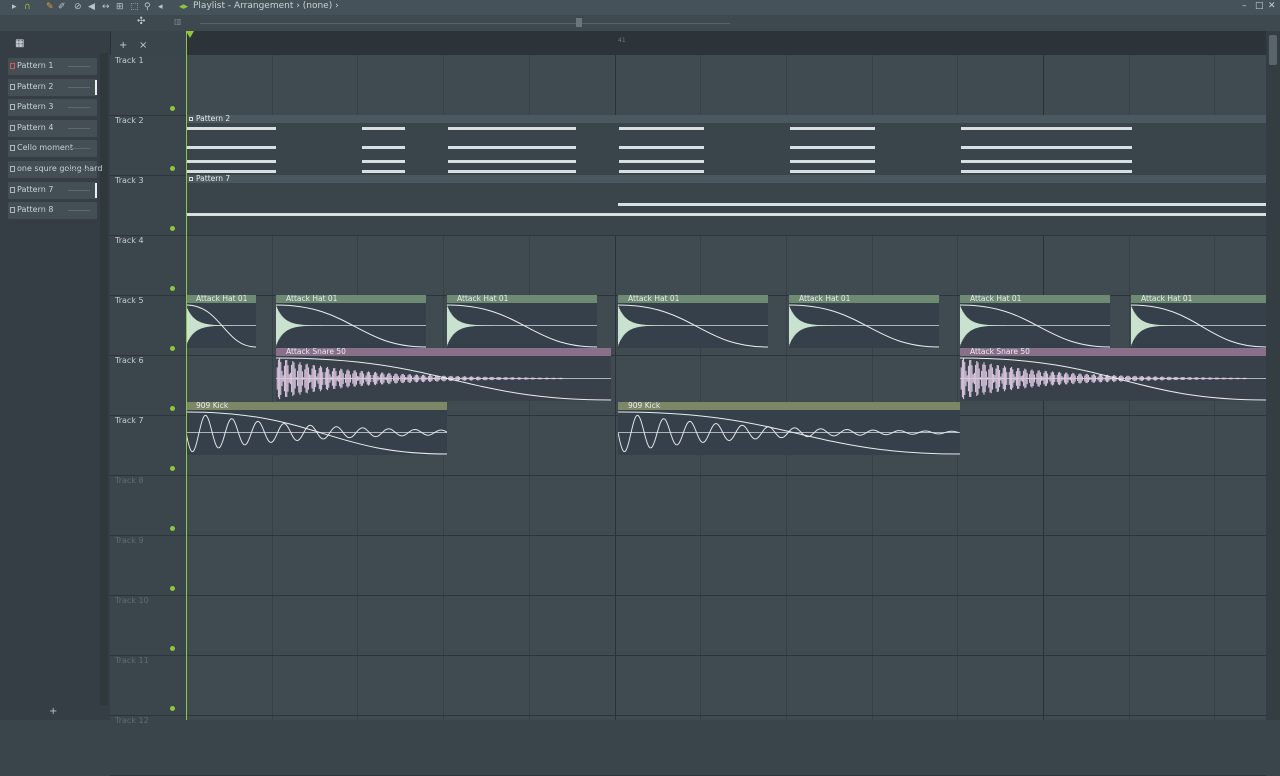  I want to click on close-button: ✕, so click(1272, 6).